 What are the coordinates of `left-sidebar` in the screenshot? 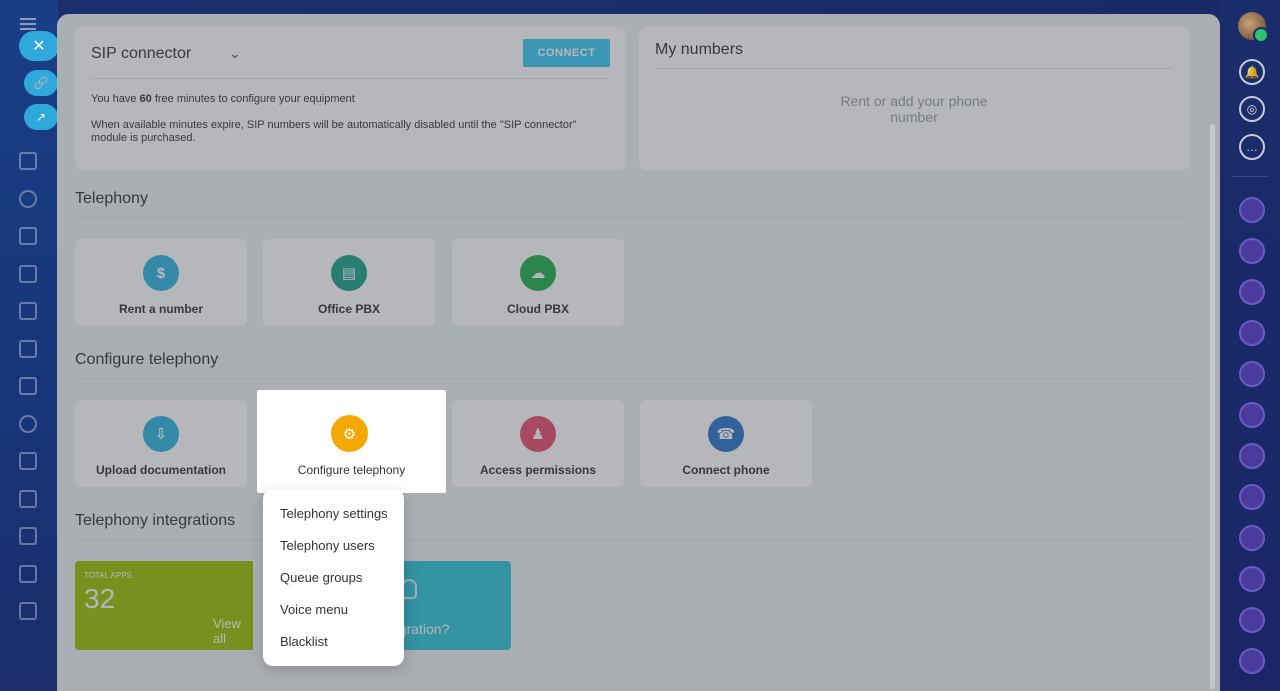 It's located at (29, 345).